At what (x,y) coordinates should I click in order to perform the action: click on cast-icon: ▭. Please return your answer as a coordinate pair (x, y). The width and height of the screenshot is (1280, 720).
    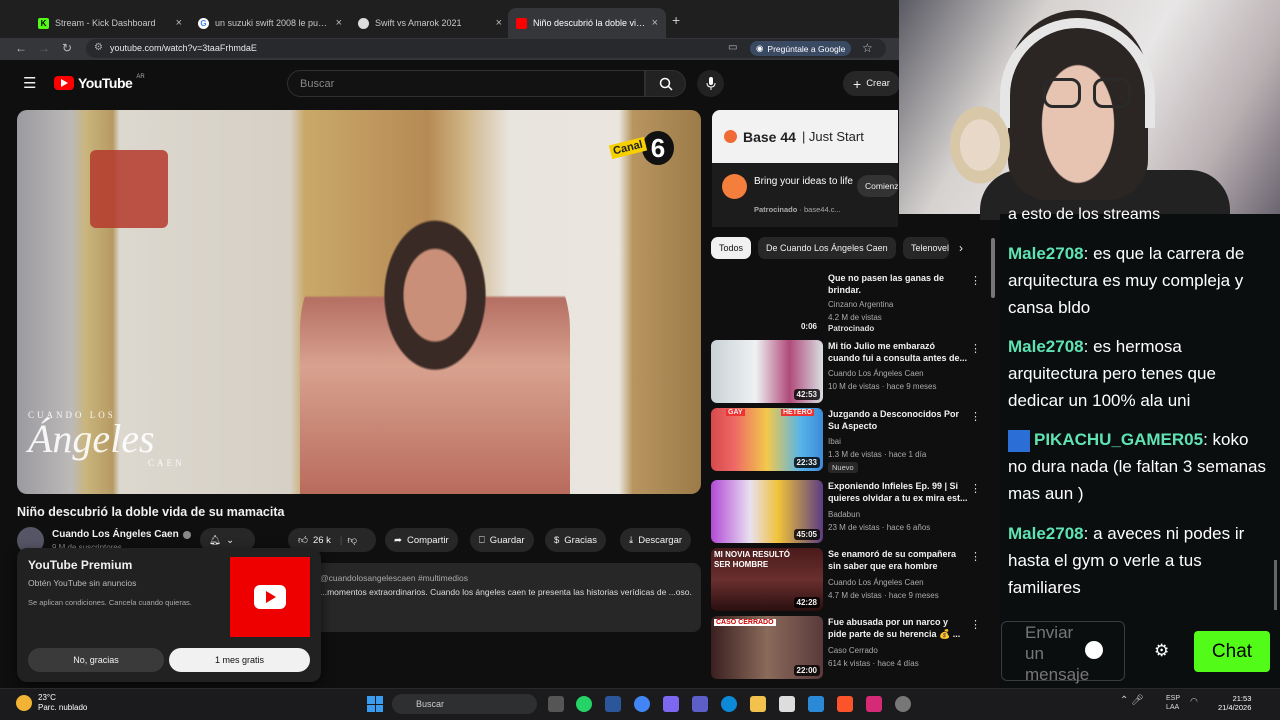
    Looking at the image, I should click on (732, 47).